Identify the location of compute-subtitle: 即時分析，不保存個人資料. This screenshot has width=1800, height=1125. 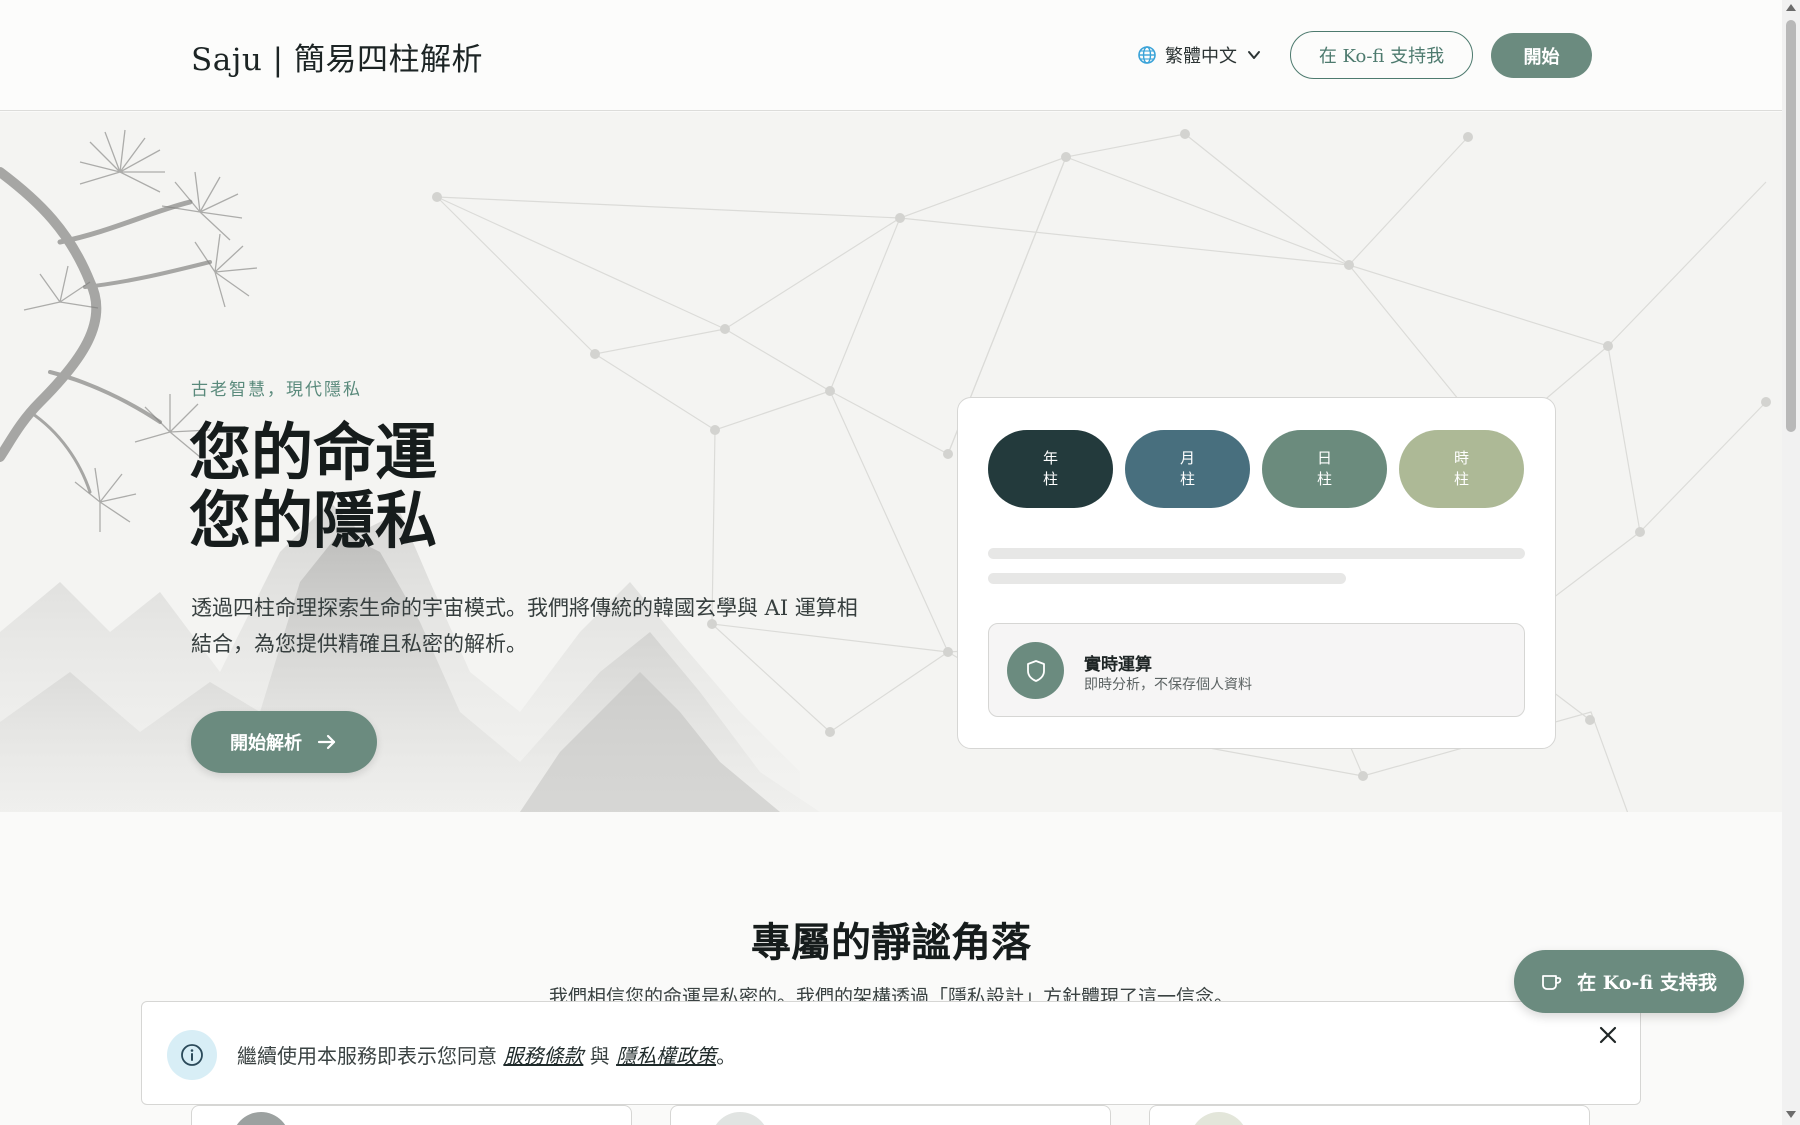
(1168, 685).